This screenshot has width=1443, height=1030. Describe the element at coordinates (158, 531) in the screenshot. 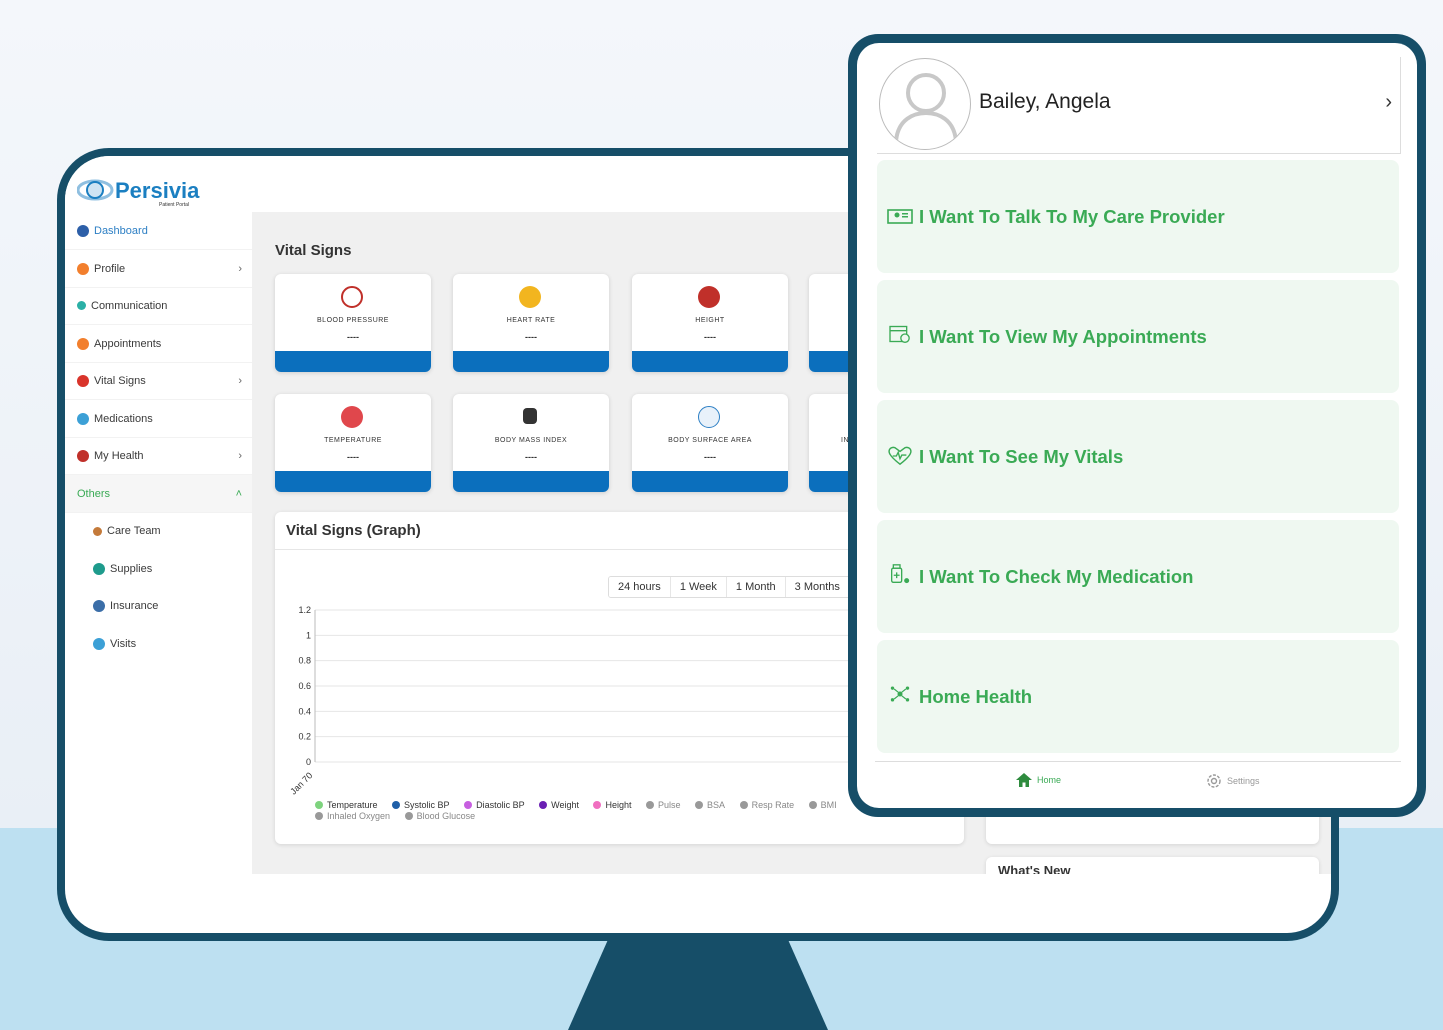

I see `sidebar-subitem-care-team: Care Team` at that location.